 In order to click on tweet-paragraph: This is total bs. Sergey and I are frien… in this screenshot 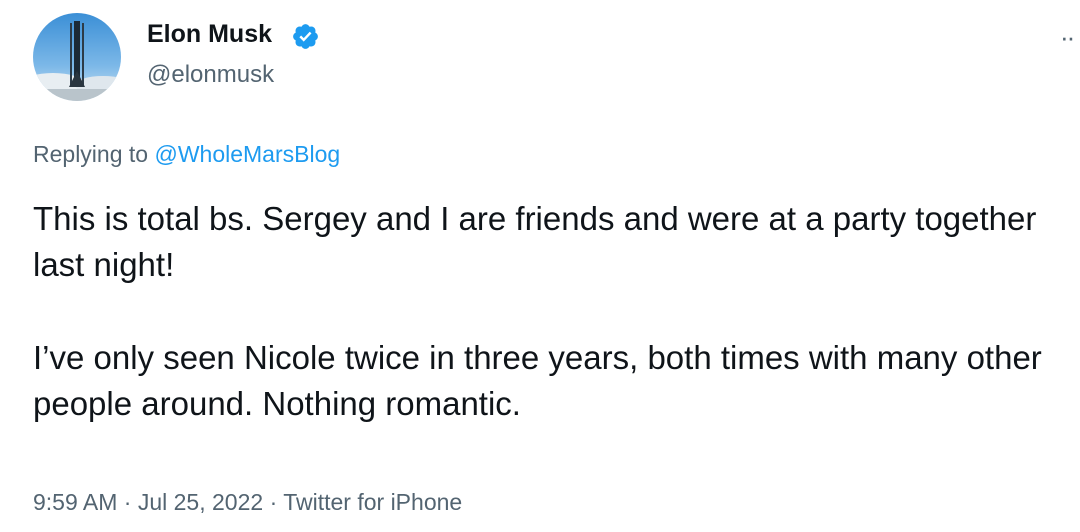, I will do `click(535, 241)`.